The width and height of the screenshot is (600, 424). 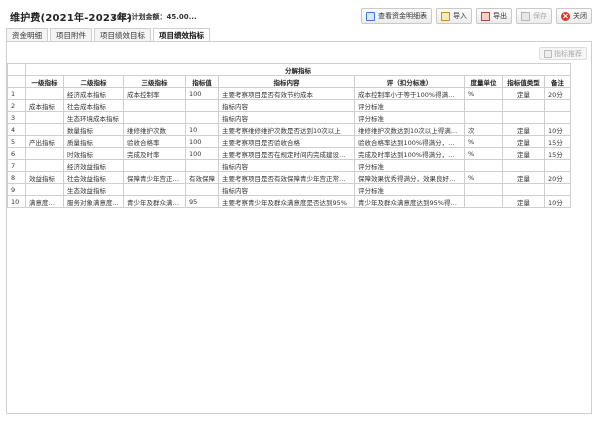 I want to click on tab-attachments: 项目附件, so click(x=71, y=34).